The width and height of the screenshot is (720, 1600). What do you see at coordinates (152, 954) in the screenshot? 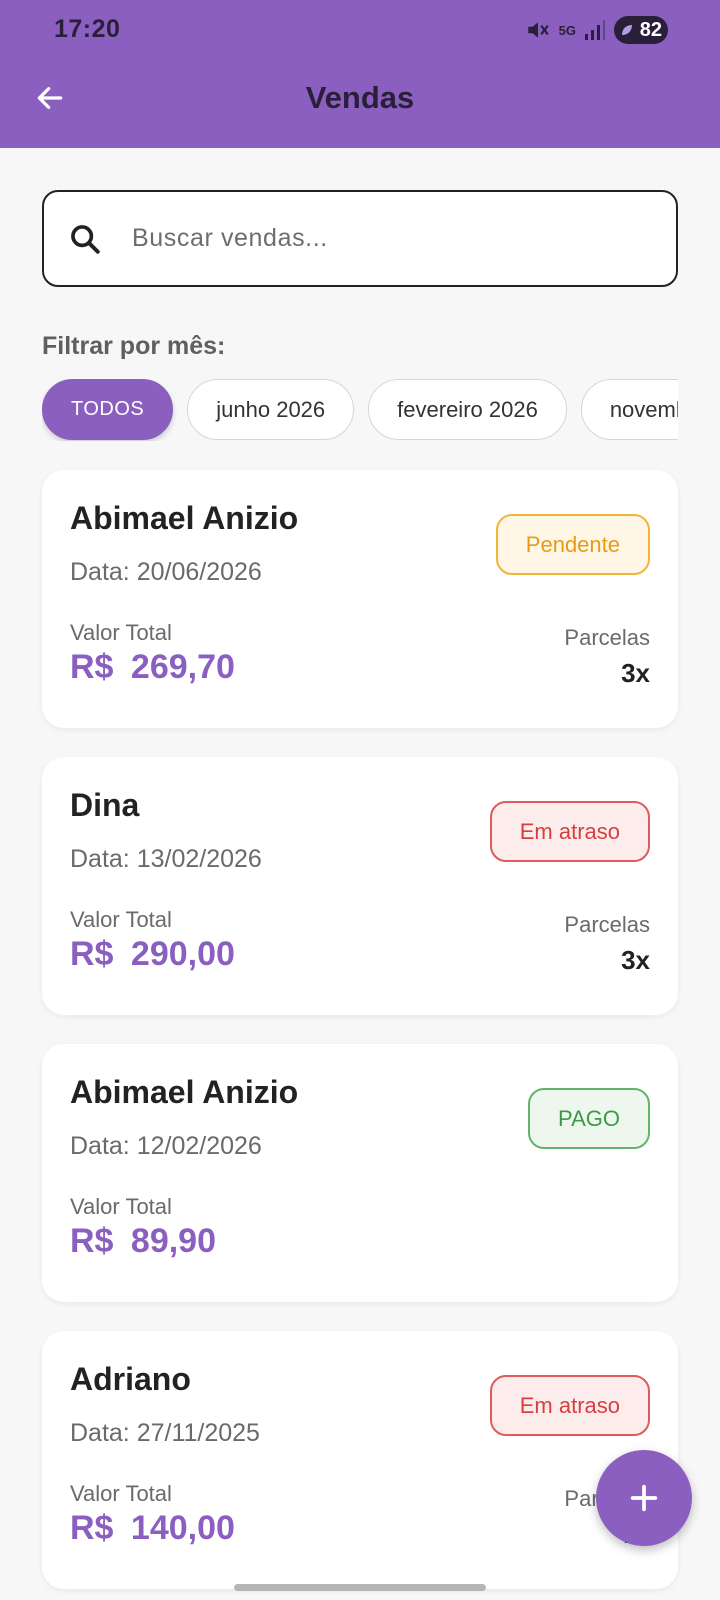
I see `total-amount: R$ 290,00` at bounding box center [152, 954].